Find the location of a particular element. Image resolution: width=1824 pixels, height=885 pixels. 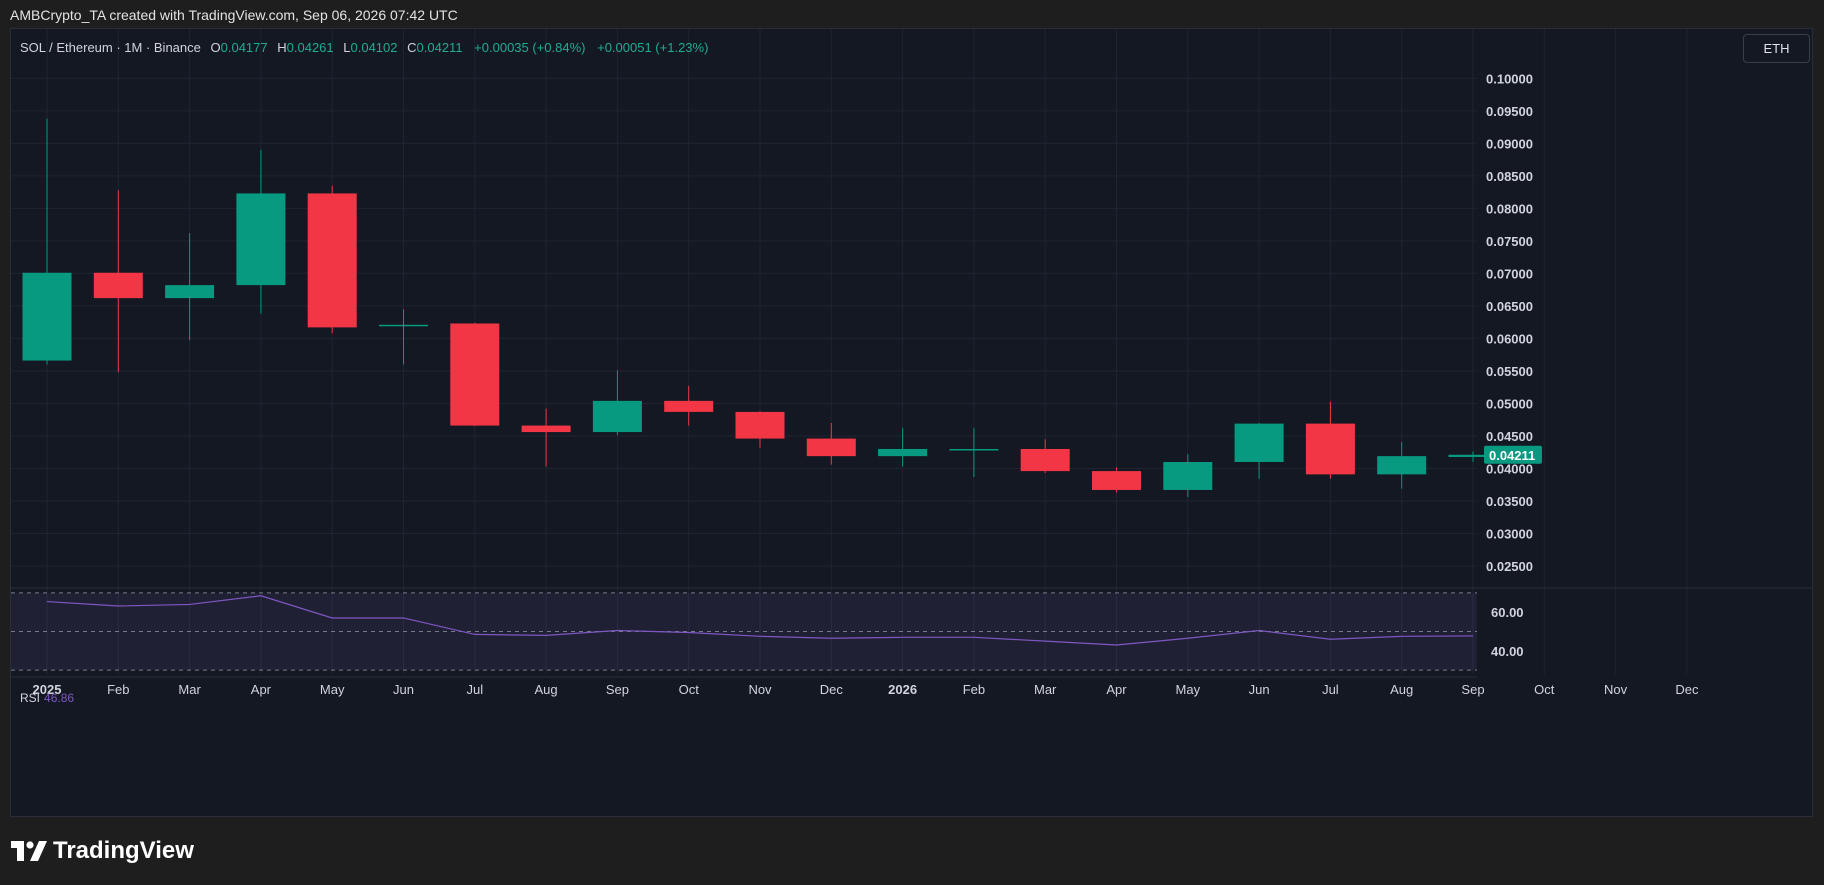

close-value: 0.04211 is located at coordinates (439, 47).